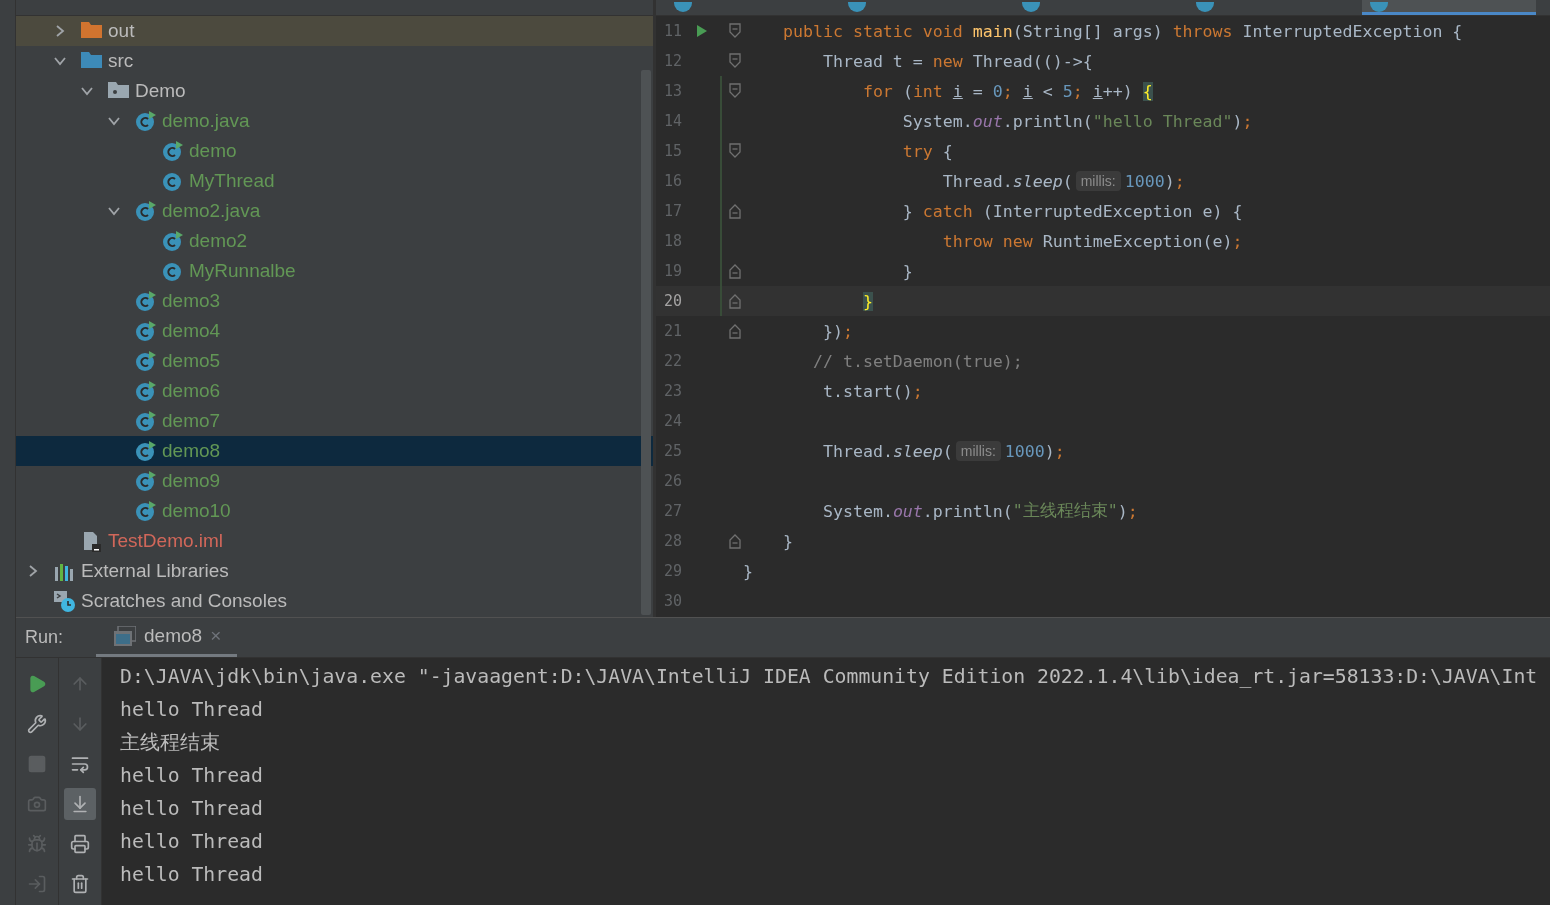 The height and width of the screenshot is (905, 1550). Describe the element at coordinates (867, 301) in the screenshot. I see `matched-brace: }` at that location.